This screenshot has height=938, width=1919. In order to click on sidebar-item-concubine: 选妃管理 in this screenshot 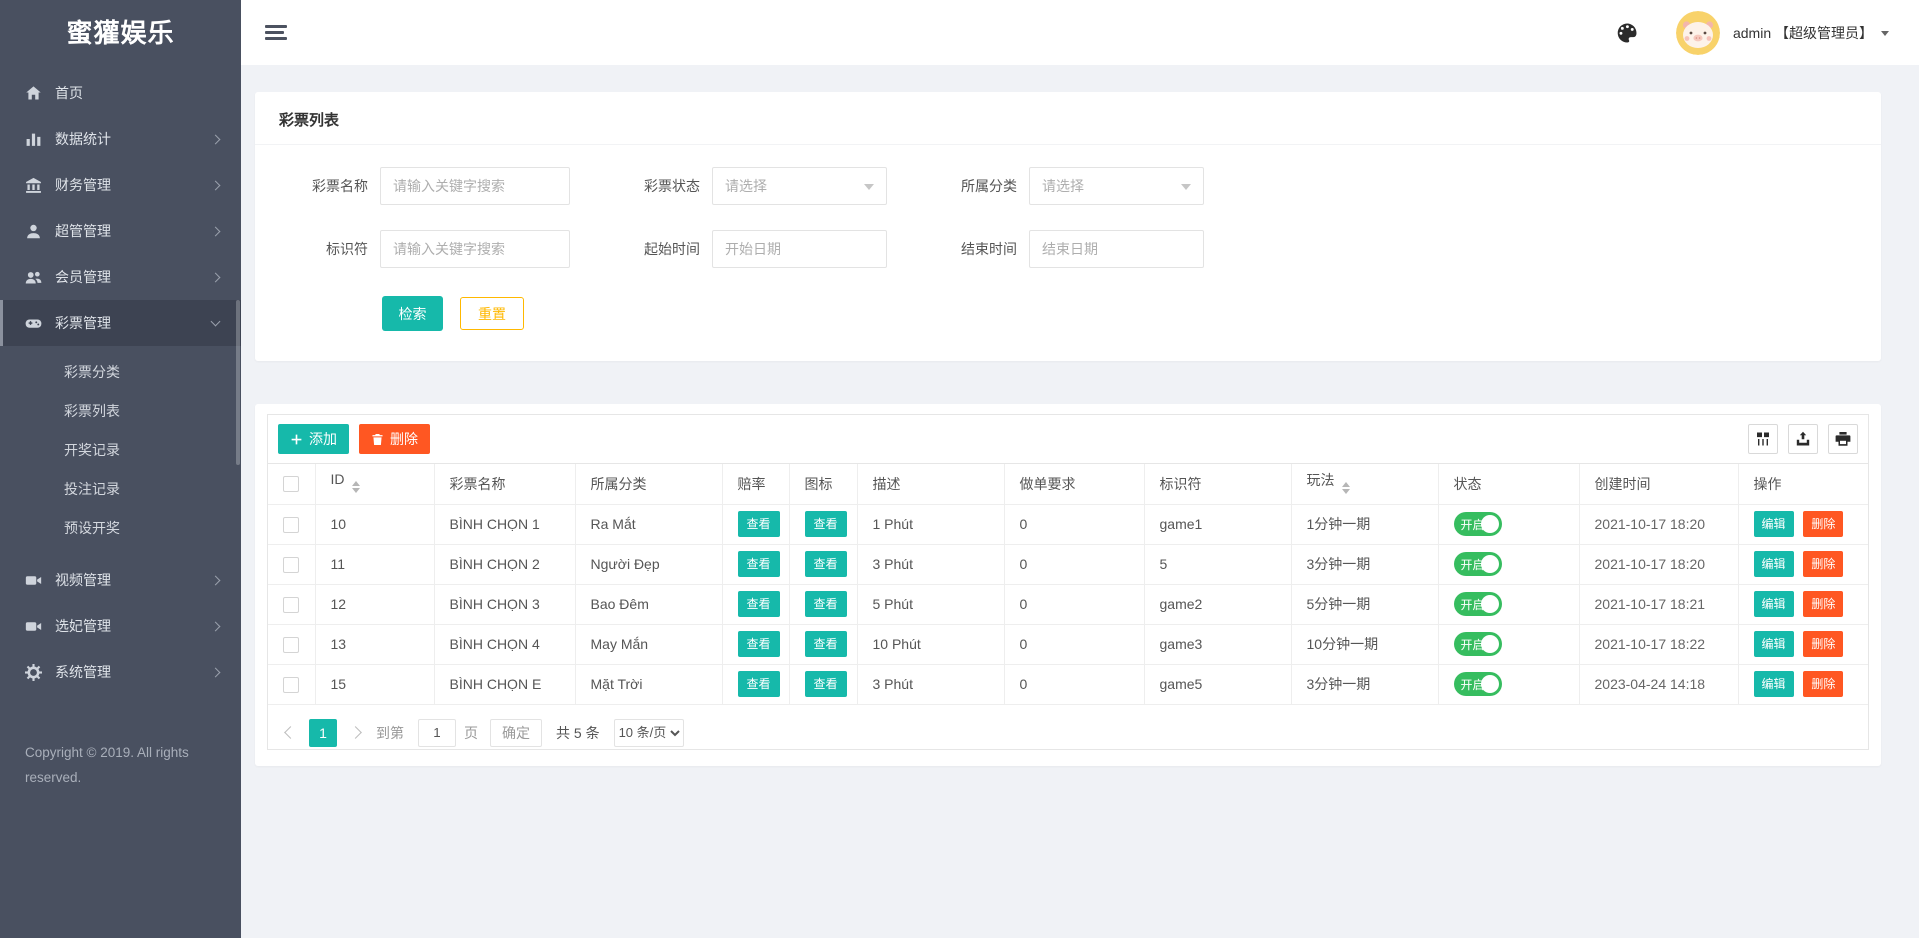, I will do `click(120, 626)`.